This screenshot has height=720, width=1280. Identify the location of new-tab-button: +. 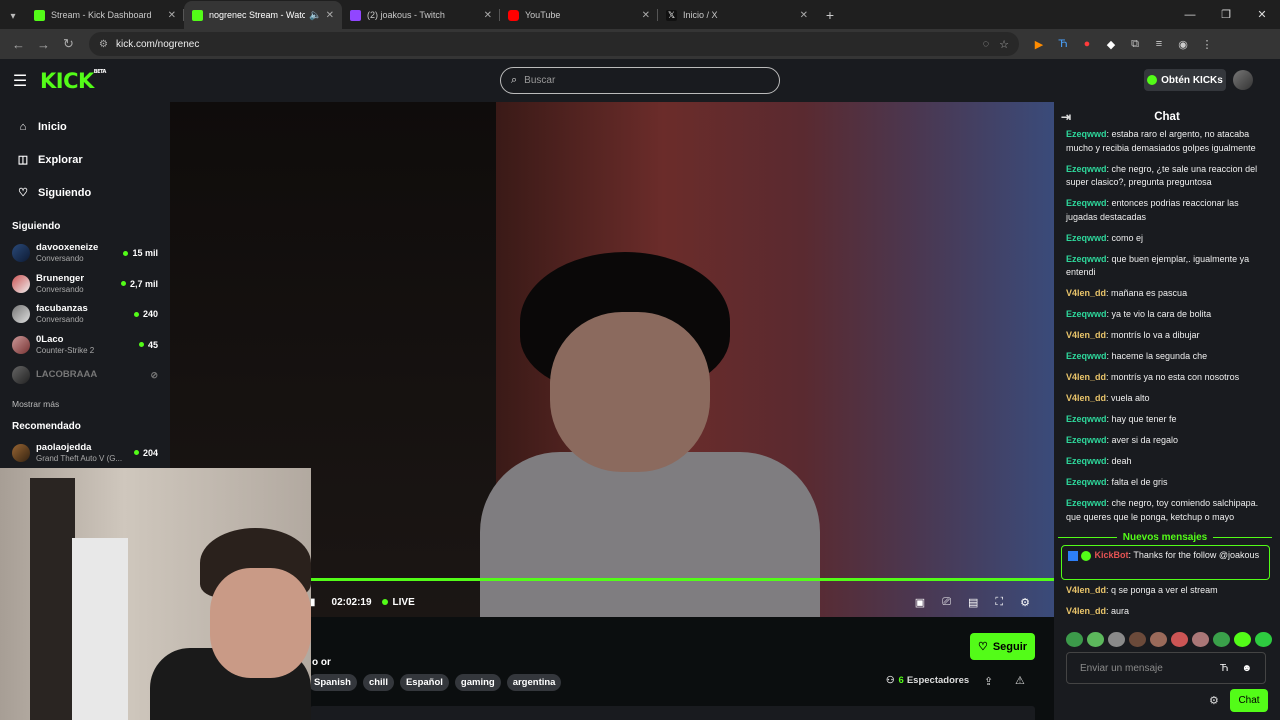
(830, 15).